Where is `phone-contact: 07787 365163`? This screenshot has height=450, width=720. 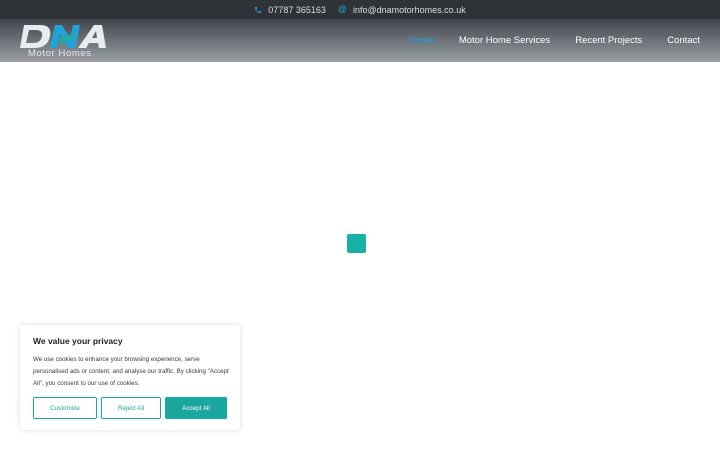
phone-contact: 07787 365163 is located at coordinates (290, 10).